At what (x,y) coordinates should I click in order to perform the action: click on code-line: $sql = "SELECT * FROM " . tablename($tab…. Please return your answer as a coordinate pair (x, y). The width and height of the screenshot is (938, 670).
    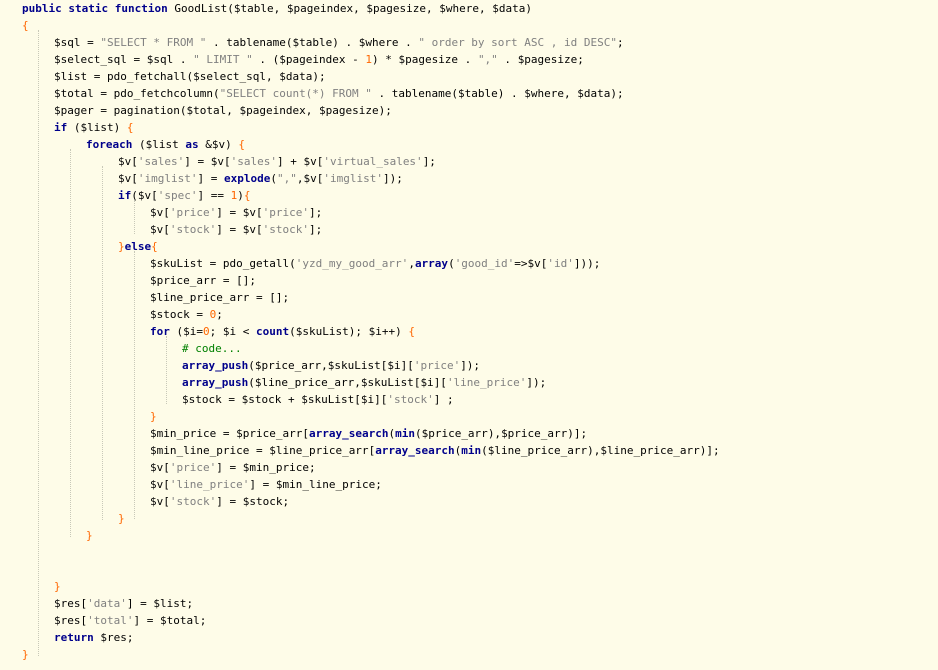
    Looking at the image, I should click on (339, 42).